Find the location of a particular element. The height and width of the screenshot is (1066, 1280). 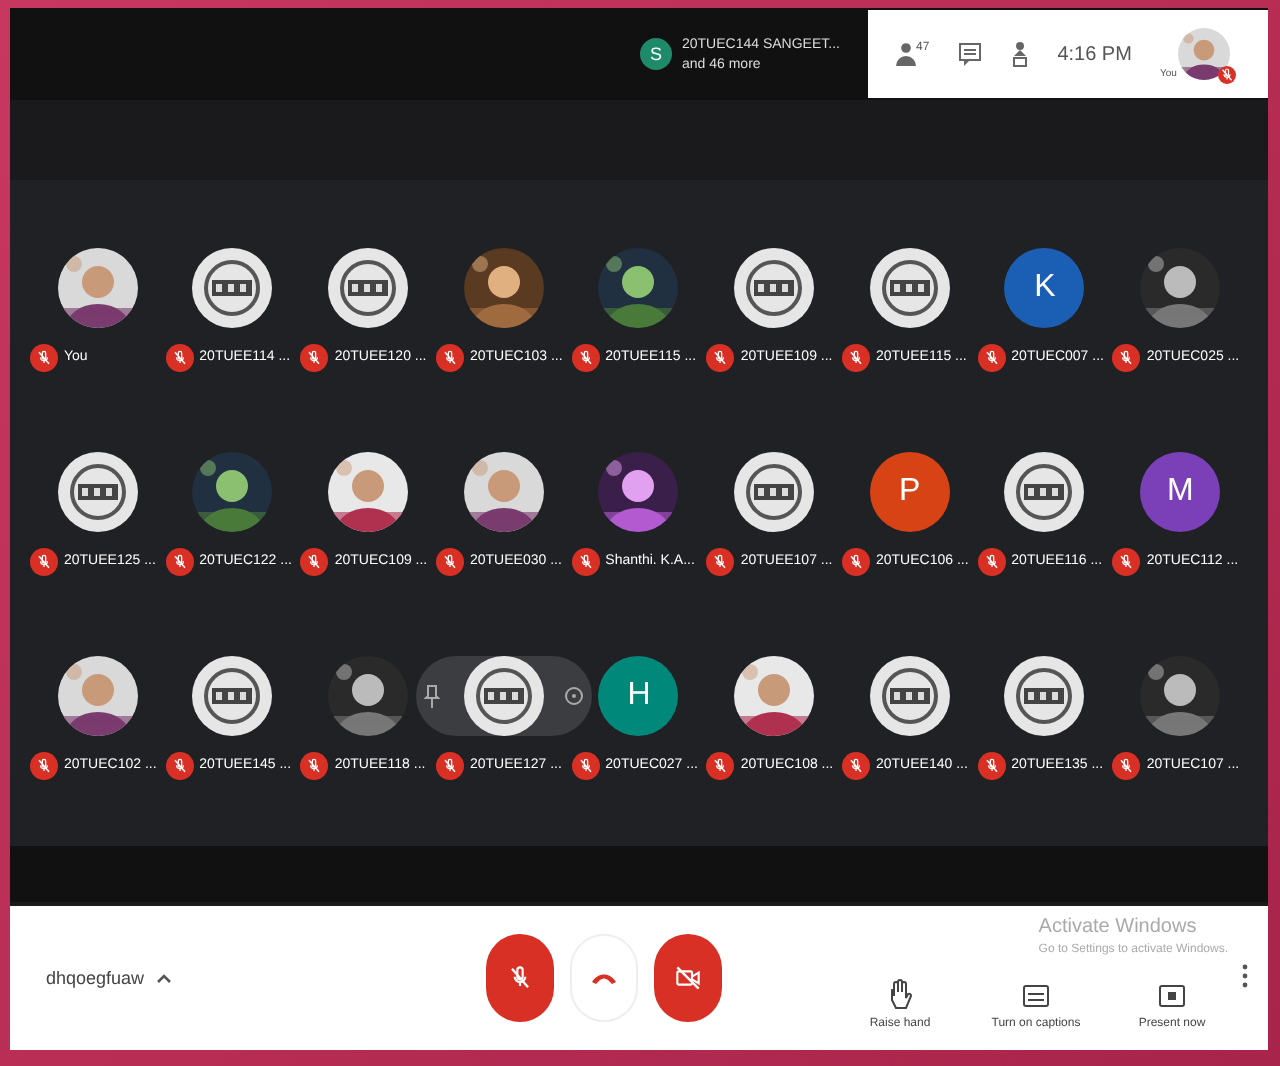

avatar-letter: P is located at coordinates (909, 491).